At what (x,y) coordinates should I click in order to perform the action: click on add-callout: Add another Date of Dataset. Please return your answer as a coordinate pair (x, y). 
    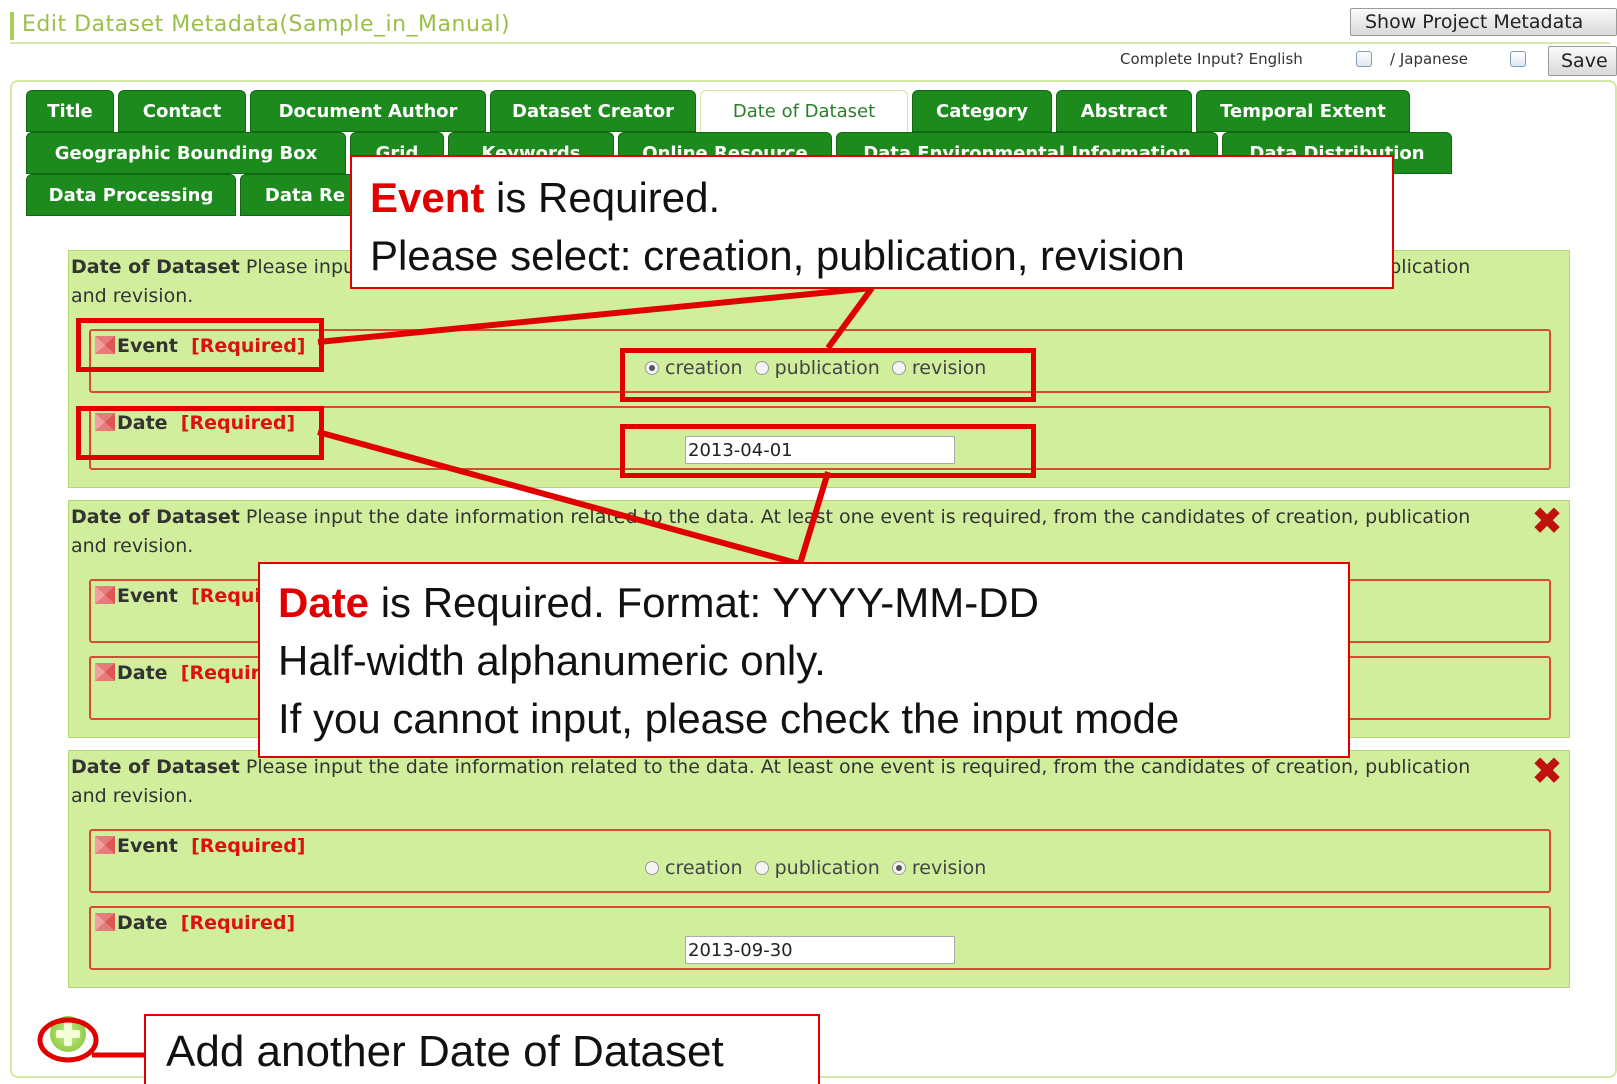
    Looking at the image, I should click on (482, 1049).